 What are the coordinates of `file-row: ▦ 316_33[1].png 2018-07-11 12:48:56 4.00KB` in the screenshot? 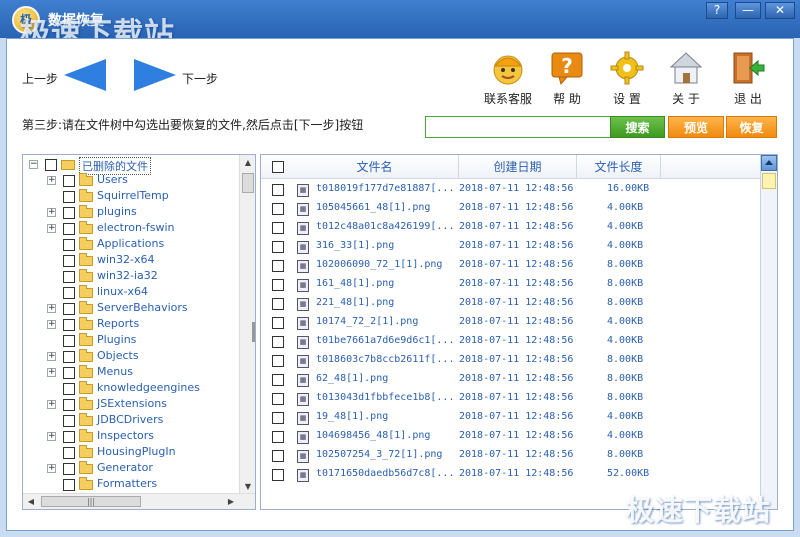 It's located at (511, 247).